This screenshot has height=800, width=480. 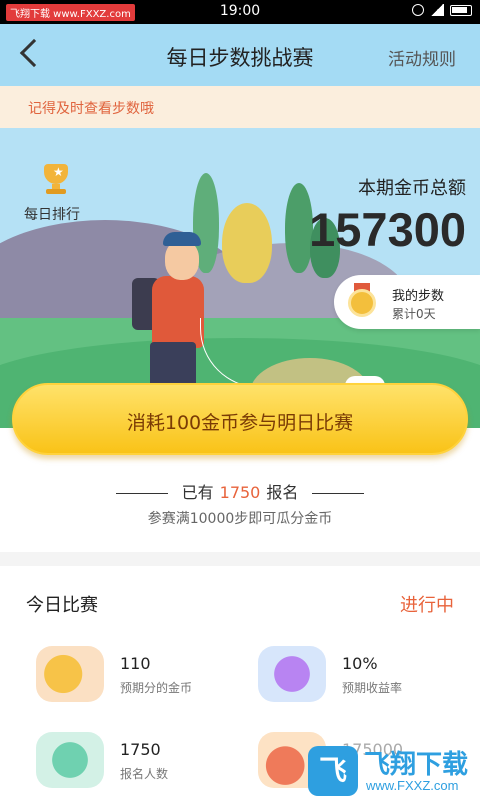 What do you see at coordinates (156, 688) in the screenshot?
I see `stat-label: 预期分的金币` at bounding box center [156, 688].